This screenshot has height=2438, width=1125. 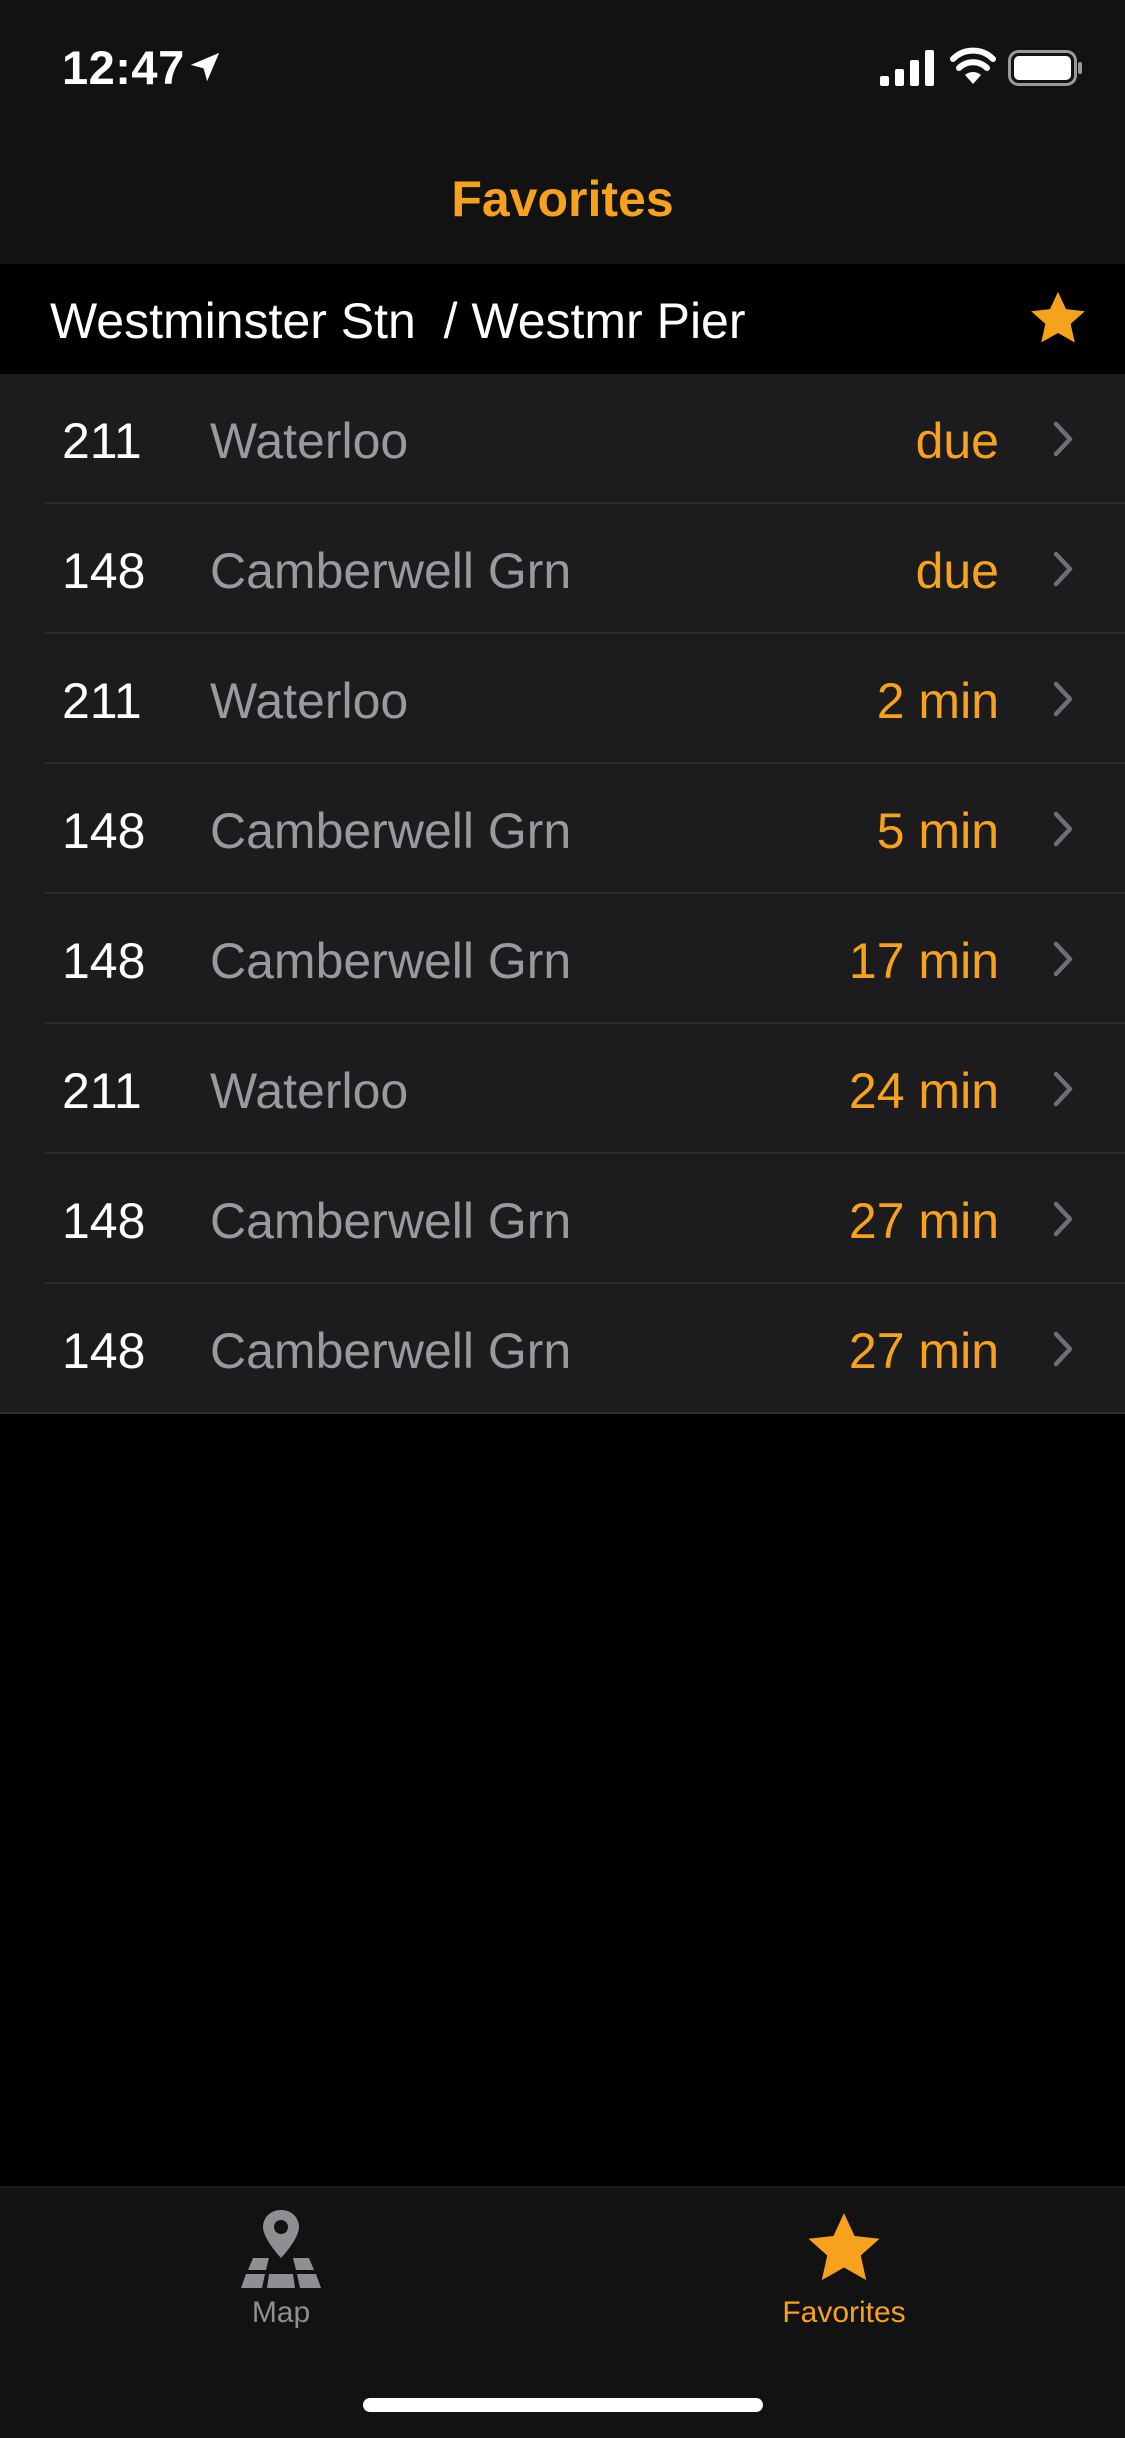 What do you see at coordinates (923, 1091) in the screenshot?
I see `arrival-time: 24 min` at bounding box center [923, 1091].